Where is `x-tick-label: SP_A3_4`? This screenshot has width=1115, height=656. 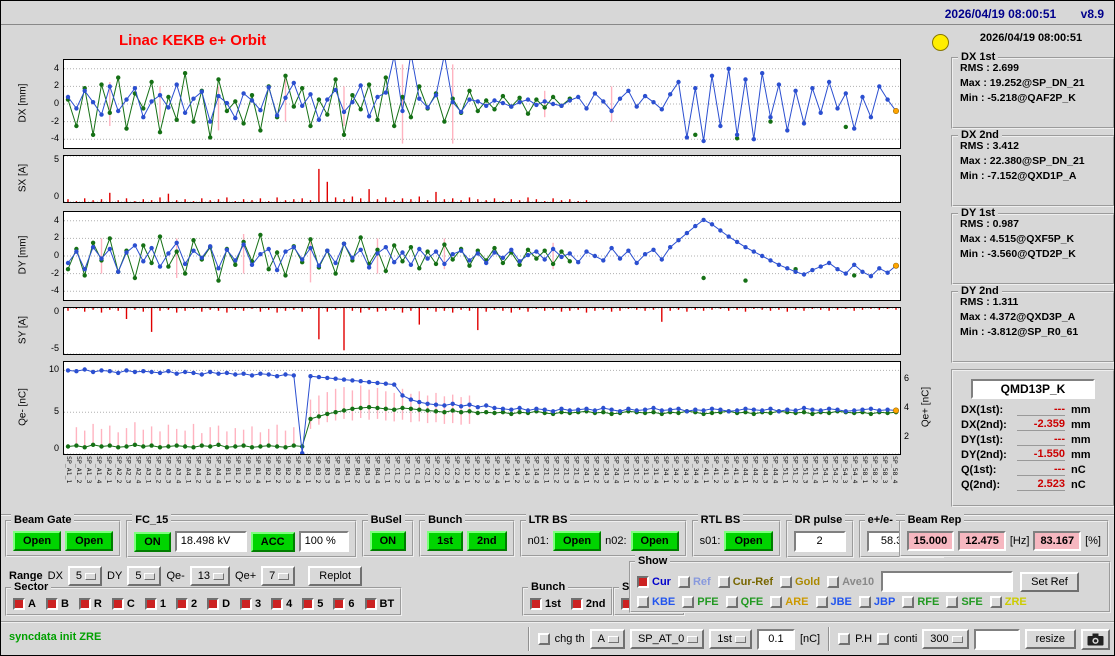 x-tick-label: SP_A3_4 is located at coordinates (178, 470).